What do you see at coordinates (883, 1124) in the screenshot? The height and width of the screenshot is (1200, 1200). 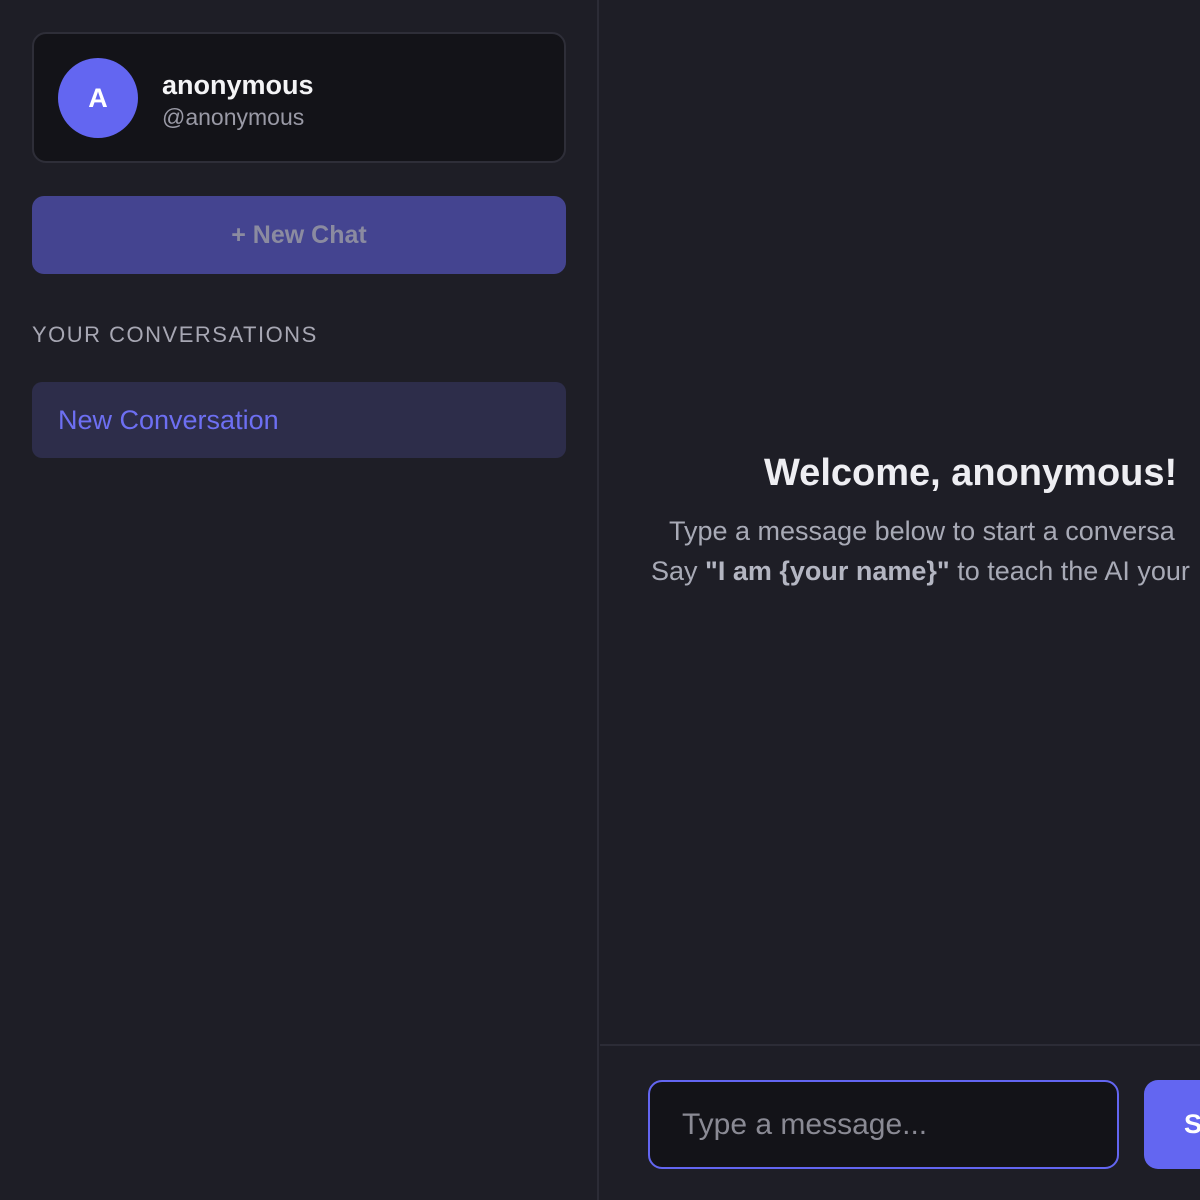 I see `message-input` at bounding box center [883, 1124].